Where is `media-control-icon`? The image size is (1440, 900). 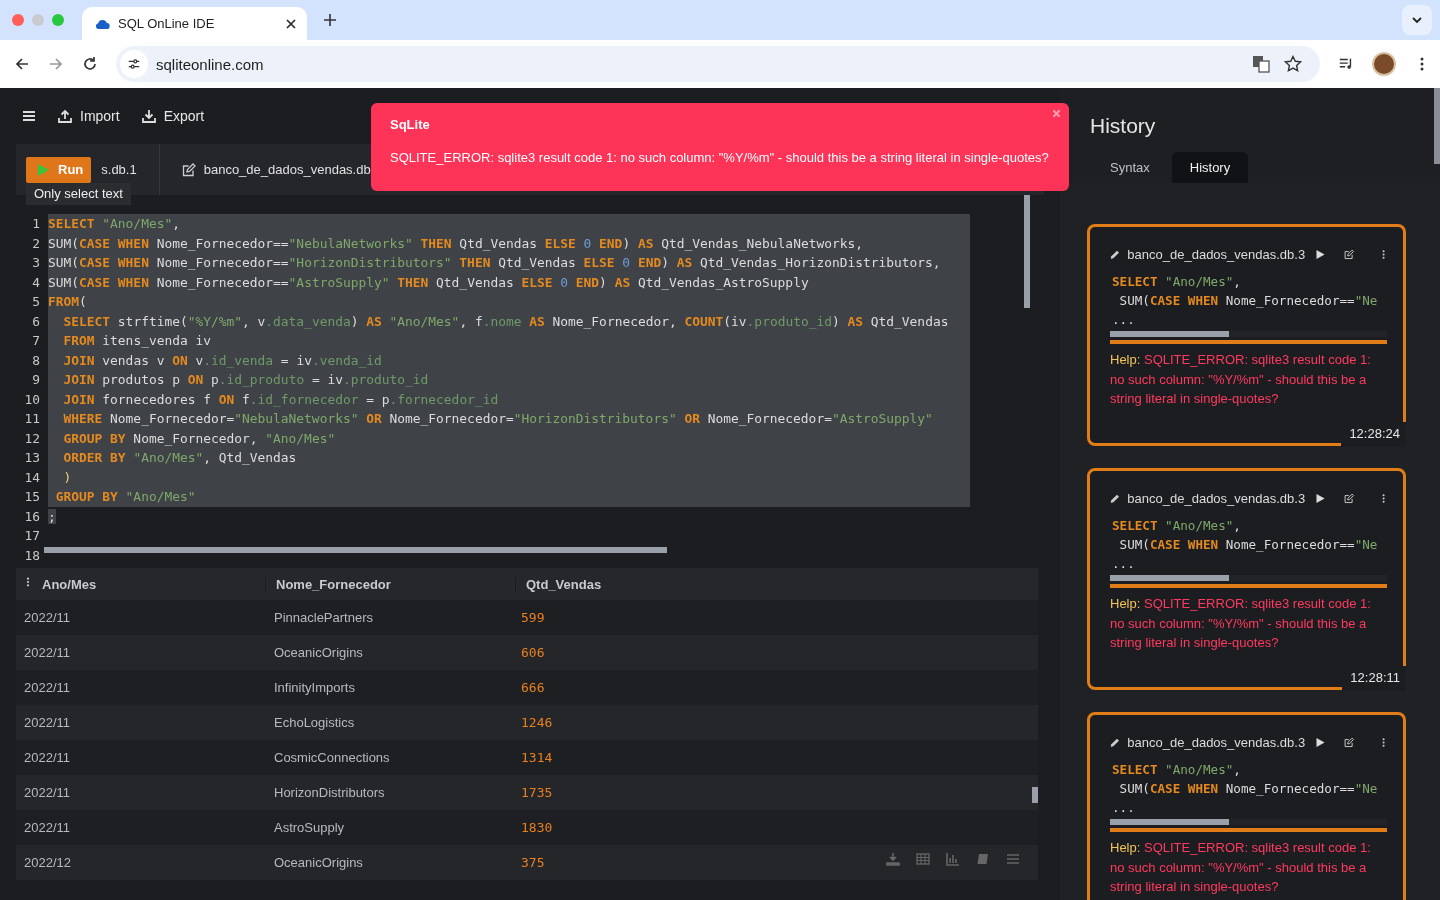
media-control-icon is located at coordinates (1346, 64).